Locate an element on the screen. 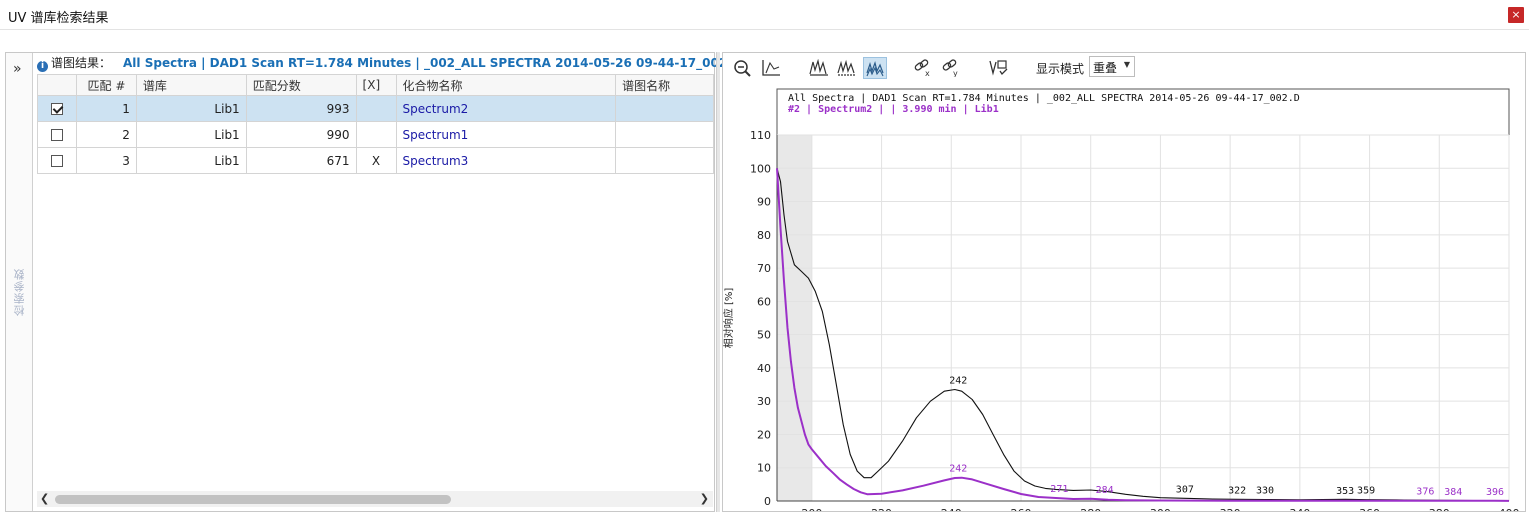 Image resolution: width=1529 pixels, height=514 pixels. peak-label: 384 is located at coordinates (1453, 492).